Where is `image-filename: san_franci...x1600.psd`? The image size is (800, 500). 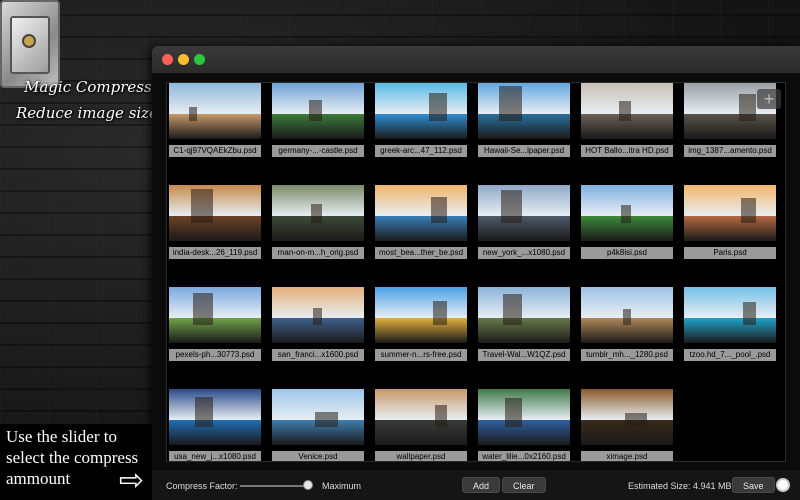 image-filename: san_franci...x1600.psd is located at coordinates (318, 355).